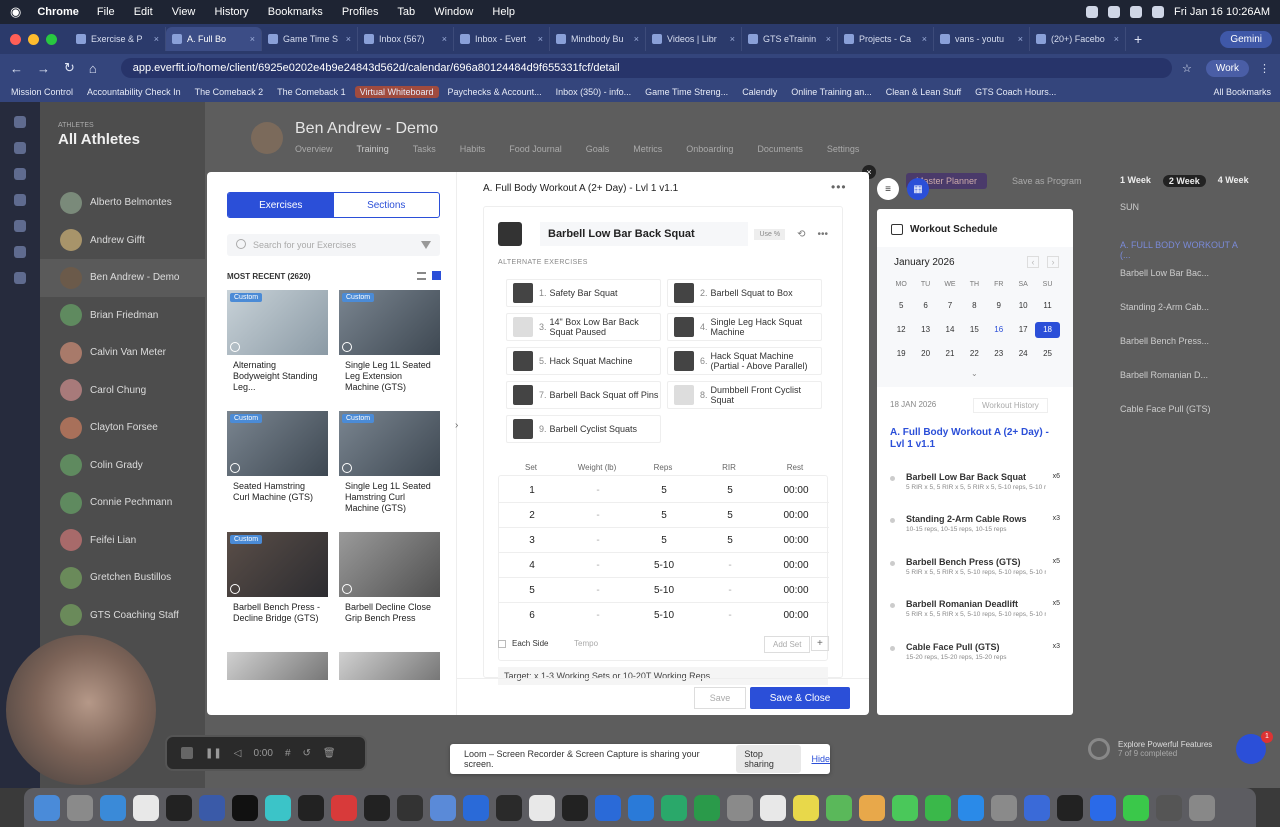  Describe the element at coordinates (1242, 92) in the screenshot. I see `bookmark-all: All Bookmarks` at that location.